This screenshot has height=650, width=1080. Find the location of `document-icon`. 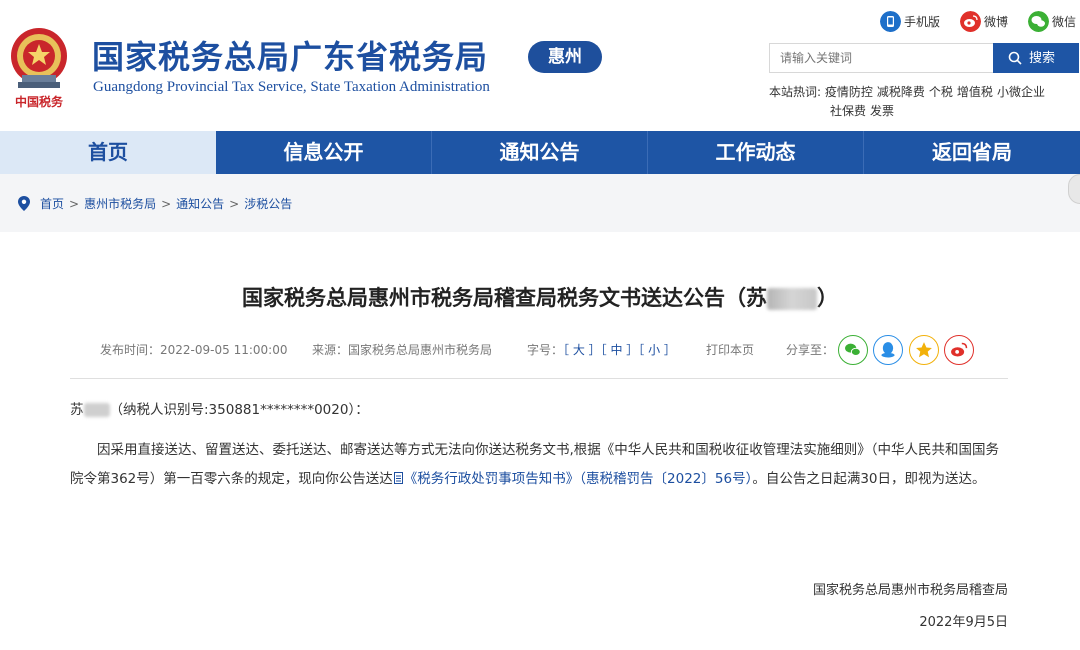

document-icon is located at coordinates (398, 478).